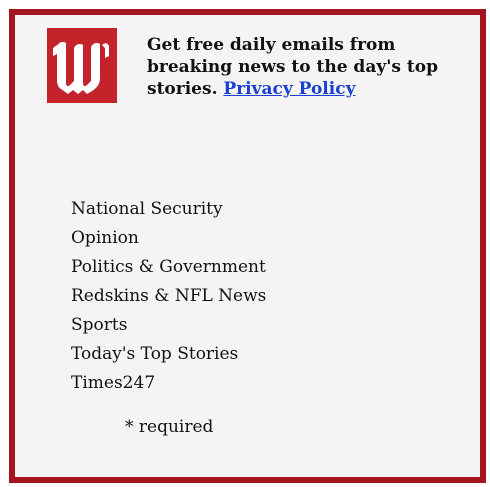 This screenshot has height=487, width=490. What do you see at coordinates (289, 89) in the screenshot?
I see `privacy-policy-link: Privacy Policy` at bounding box center [289, 89].